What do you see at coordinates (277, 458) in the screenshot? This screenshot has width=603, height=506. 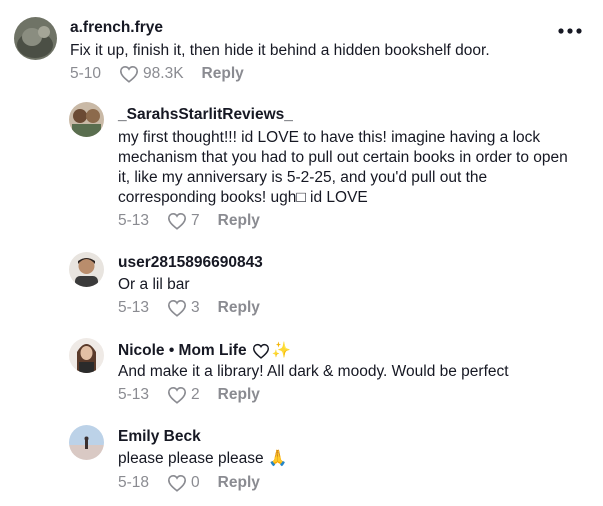 I see `praying-hands-icon: 🙏` at bounding box center [277, 458].